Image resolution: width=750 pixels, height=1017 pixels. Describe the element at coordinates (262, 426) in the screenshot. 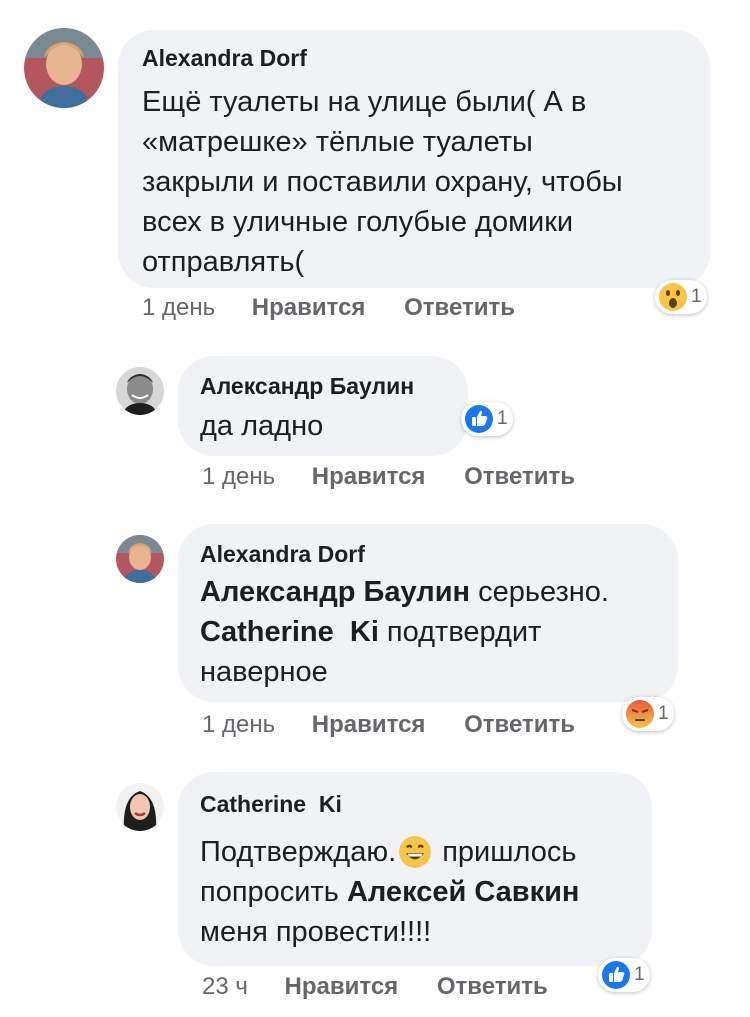

I see `comment-text: да ладно` at that location.